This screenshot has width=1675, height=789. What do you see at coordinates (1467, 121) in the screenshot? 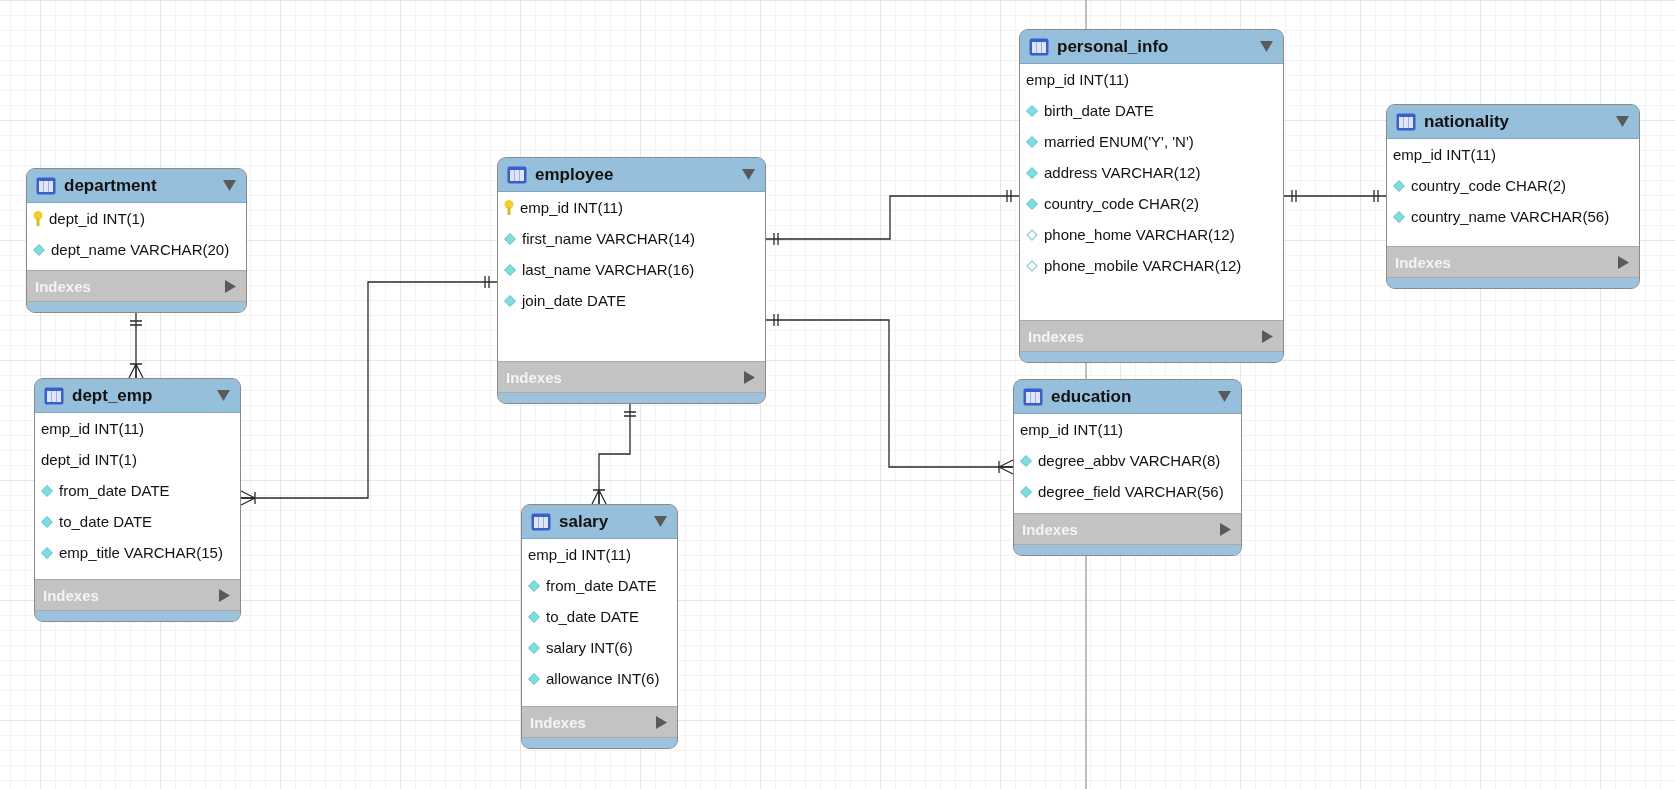
I see `table-name: nationality` at bounding box center [1467, 121].